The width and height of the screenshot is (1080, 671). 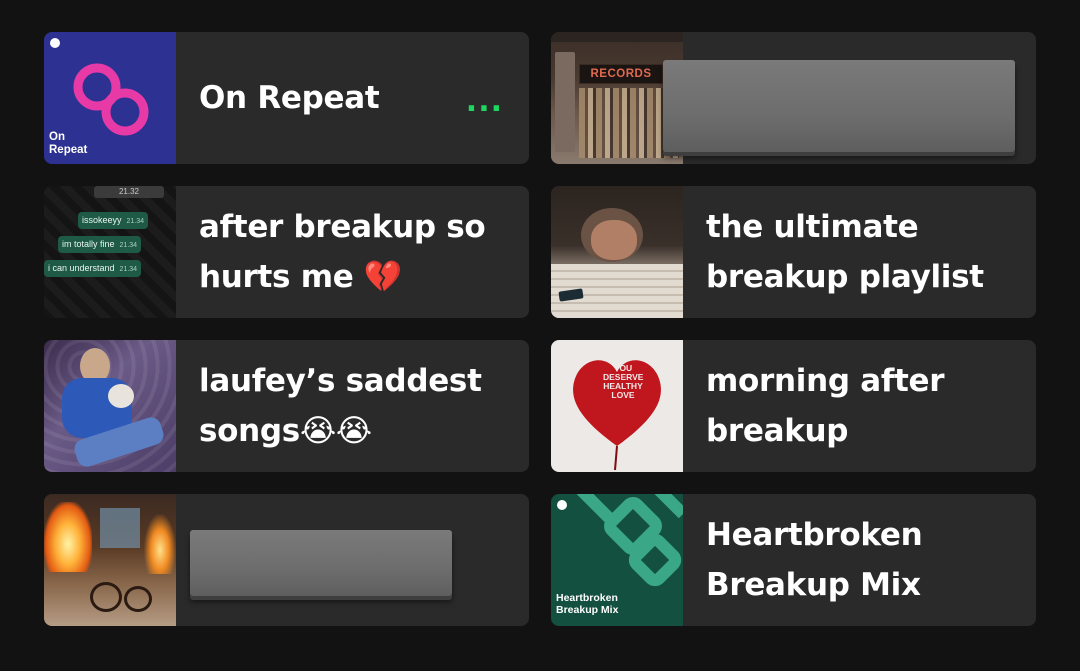 I want to click on playlist-card-fire, so click(x=286, y=560).